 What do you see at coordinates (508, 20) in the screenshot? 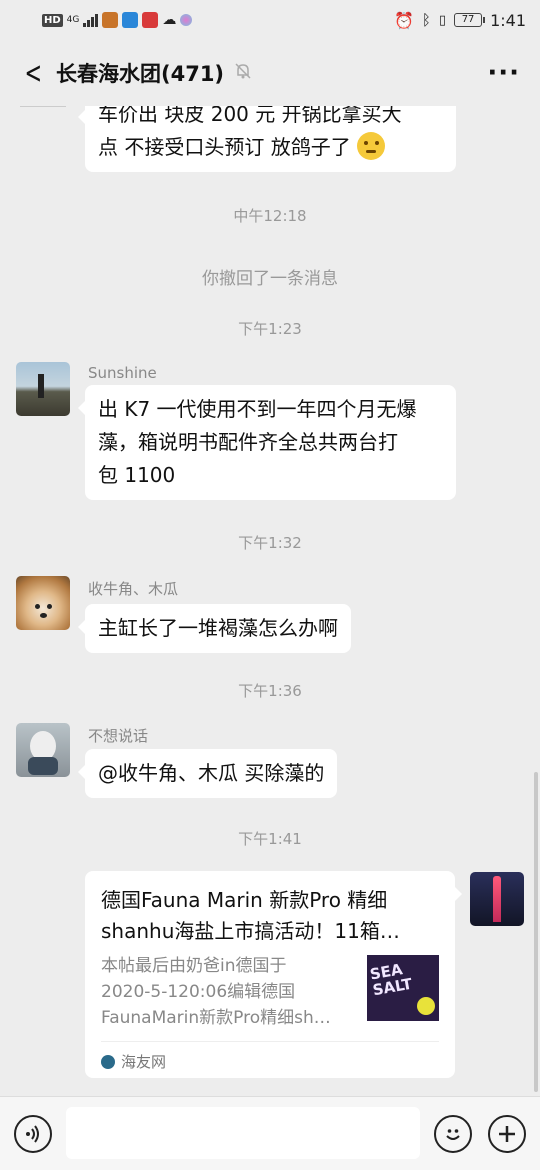
I see `clock: 1:41` at bounding box center [508, 20].